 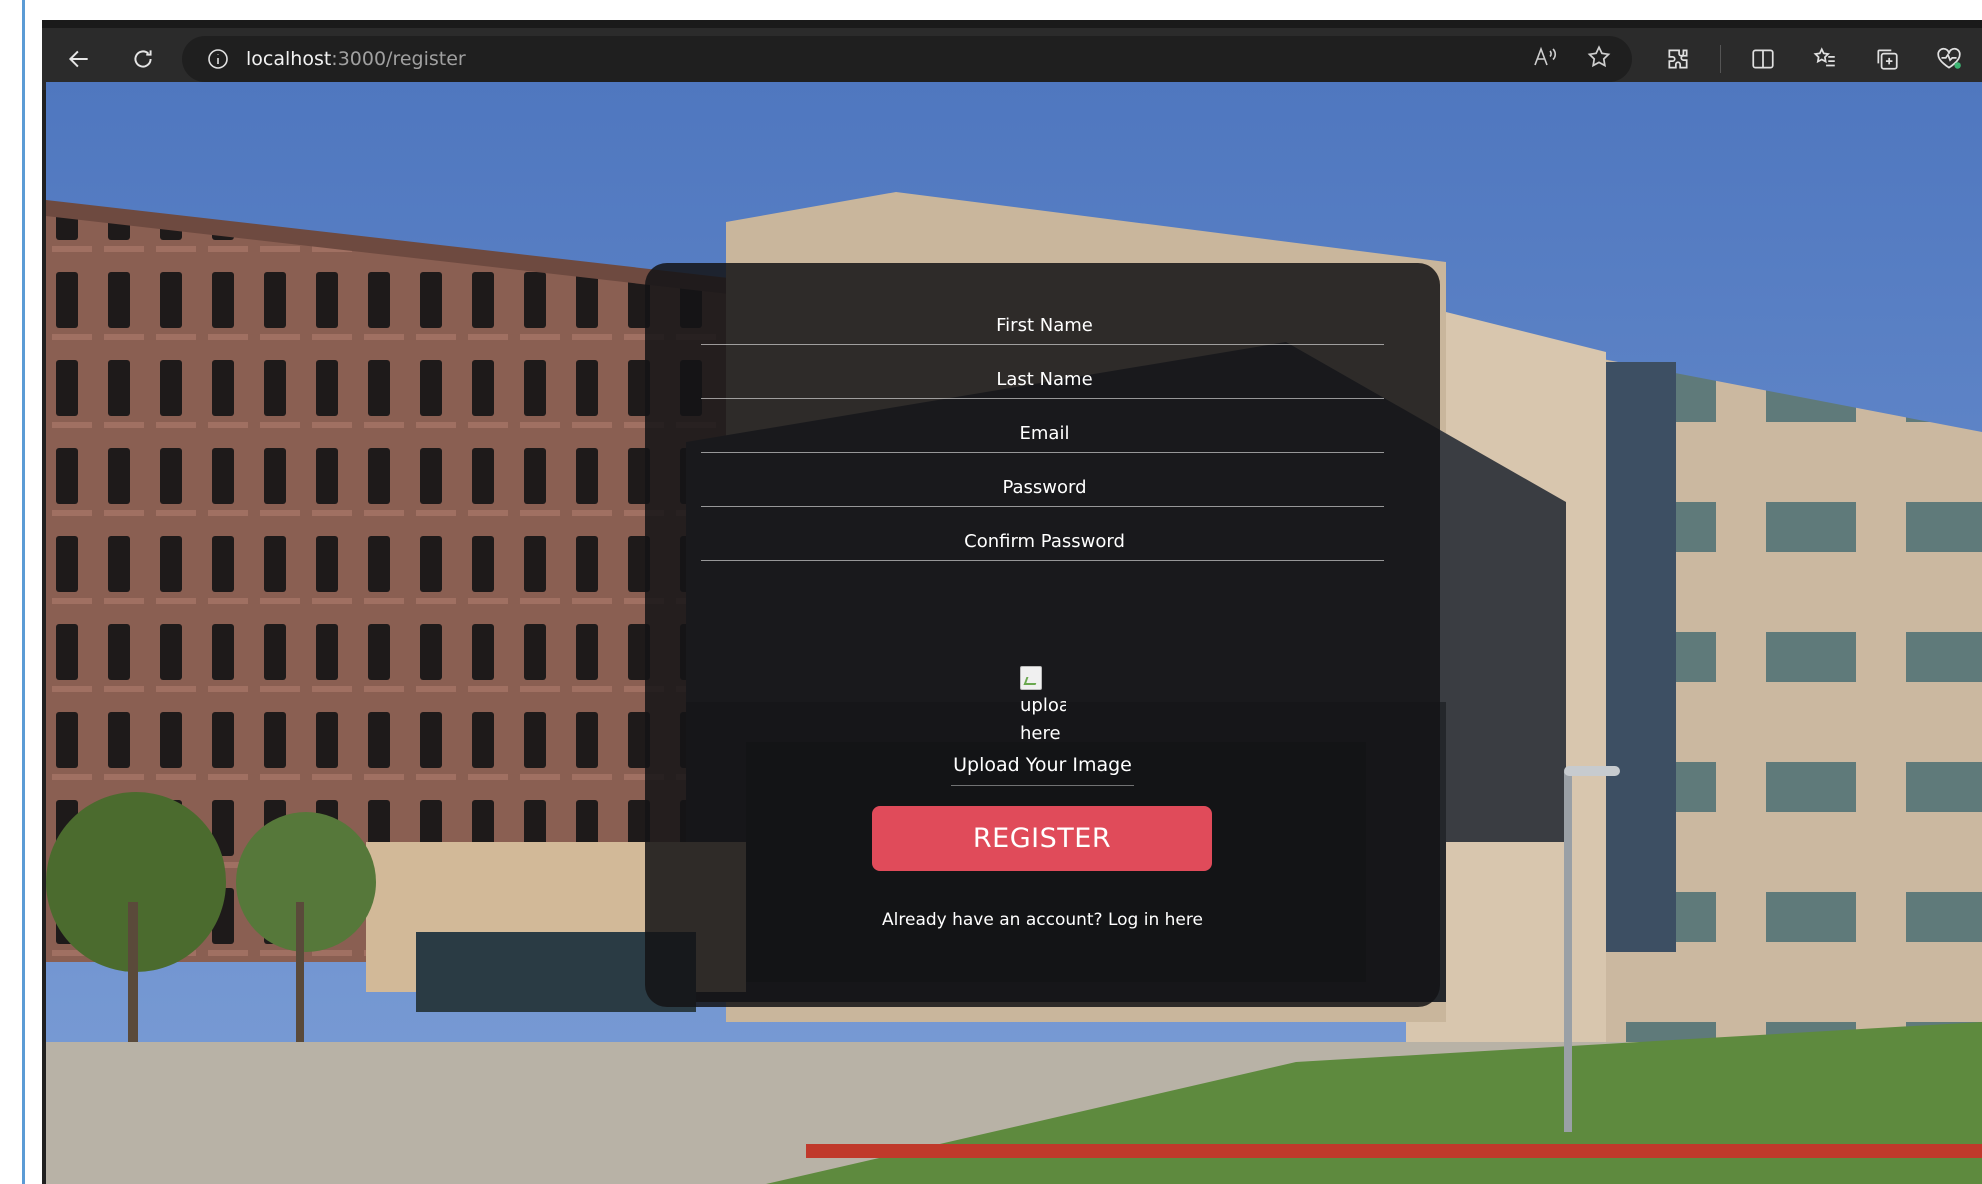 I want to click on broken-image-icon, so click(x=1031, y=678).